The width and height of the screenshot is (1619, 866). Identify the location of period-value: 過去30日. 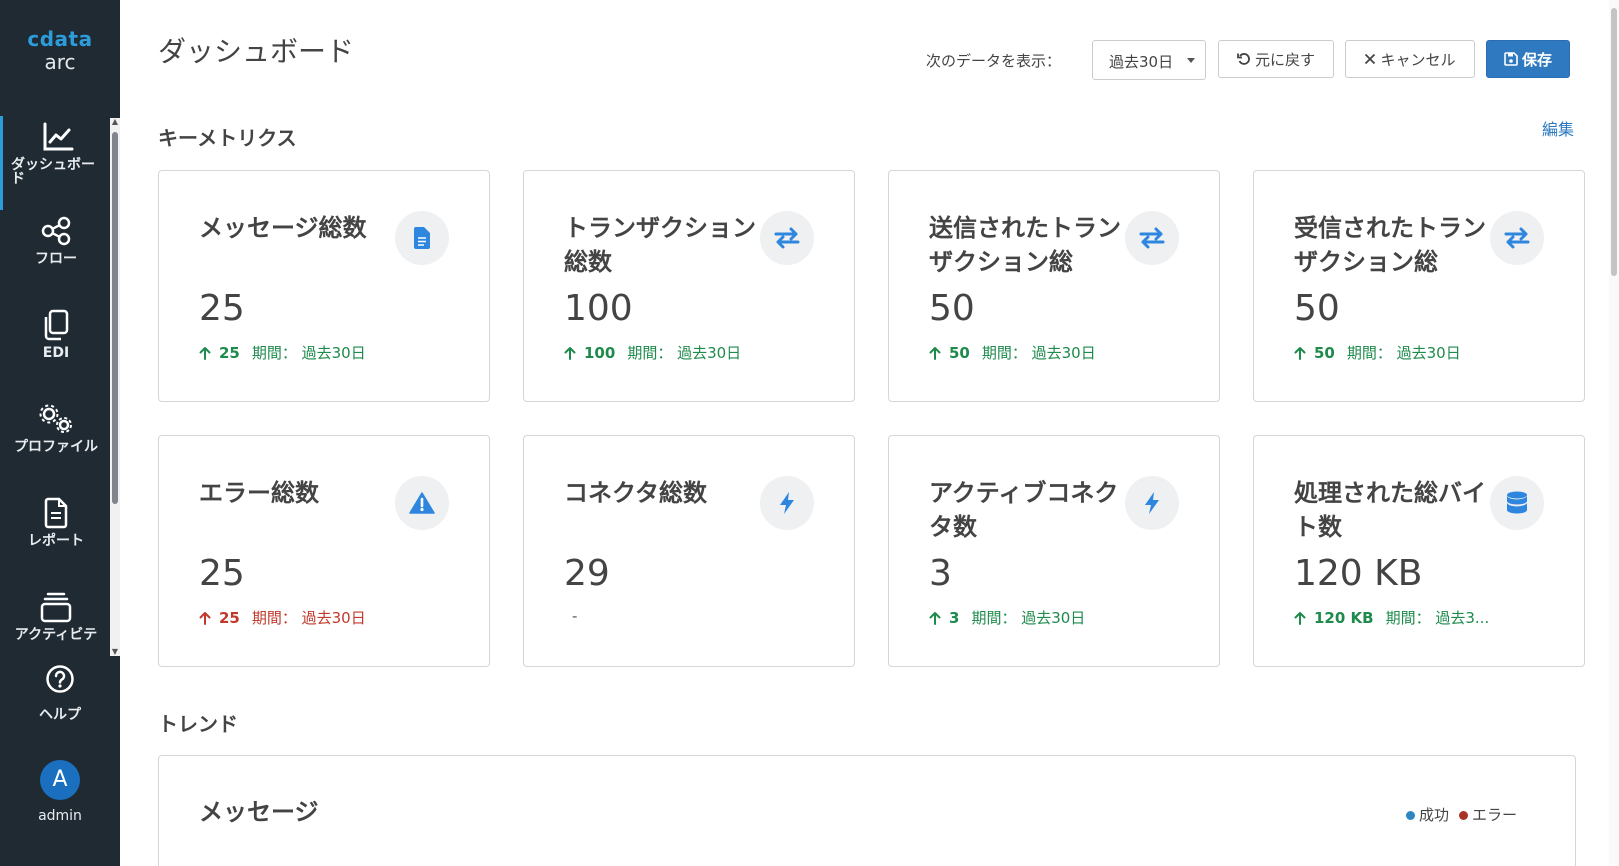
(1141, 62).